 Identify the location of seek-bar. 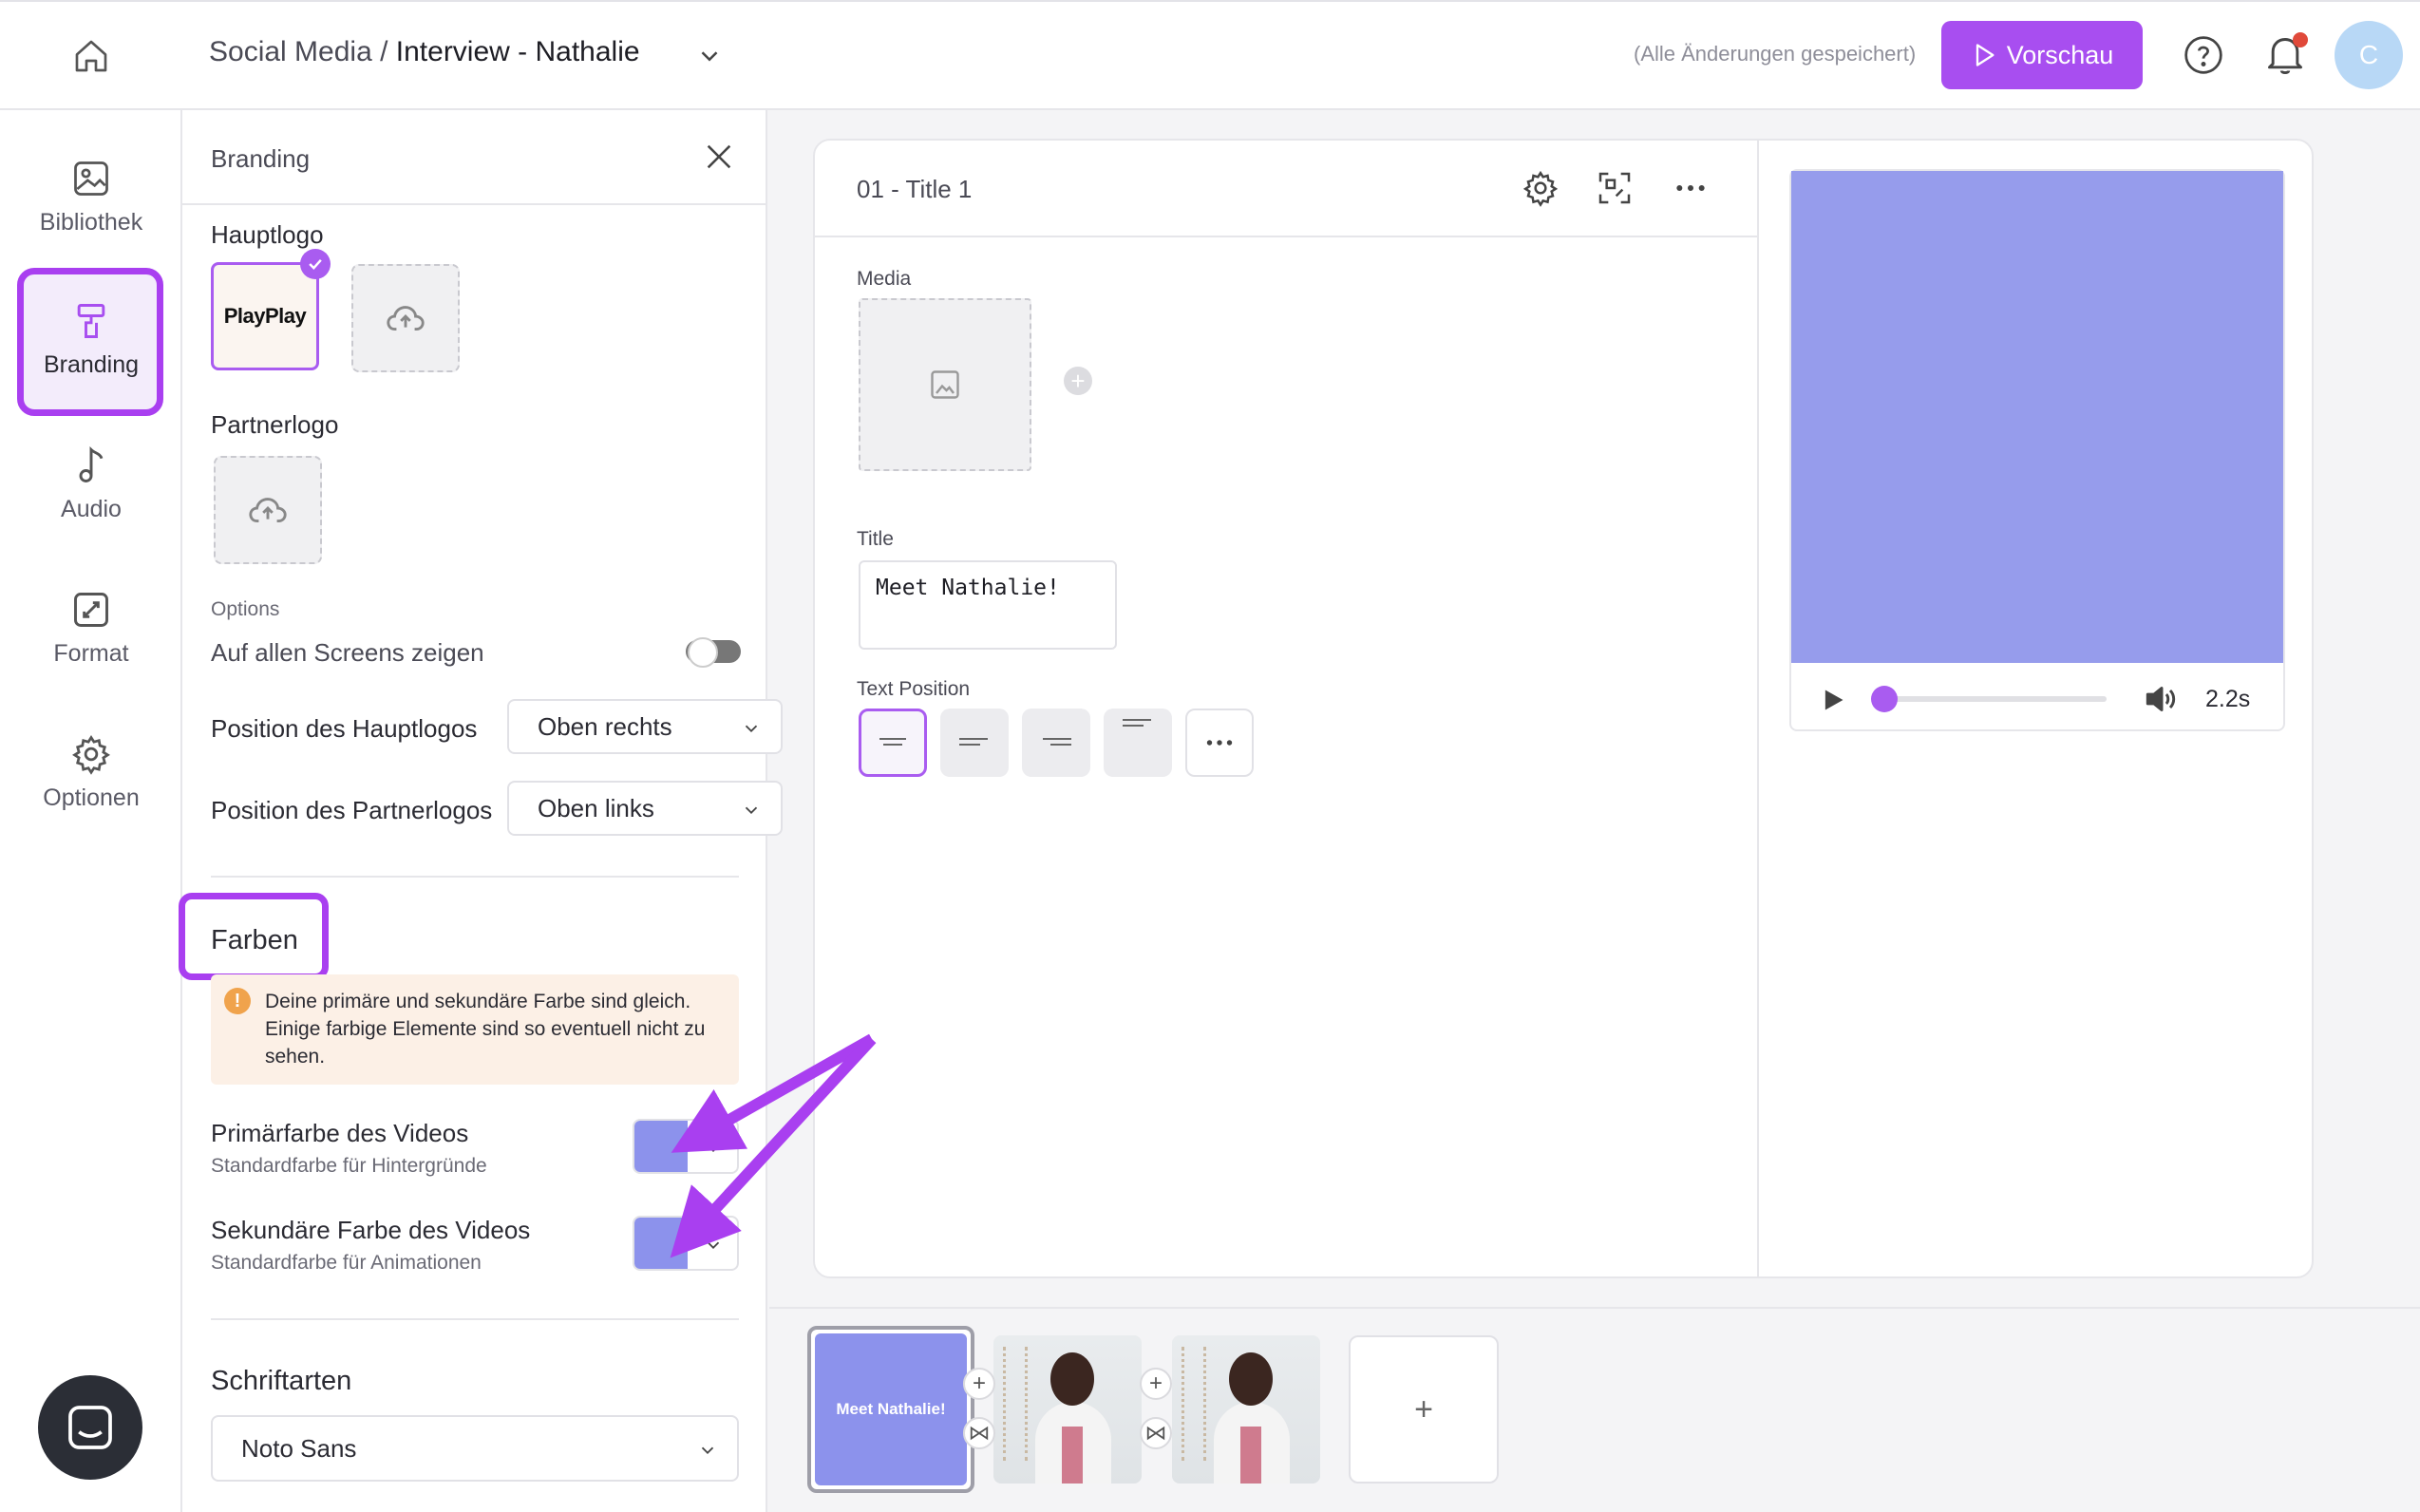
(1994, 699).